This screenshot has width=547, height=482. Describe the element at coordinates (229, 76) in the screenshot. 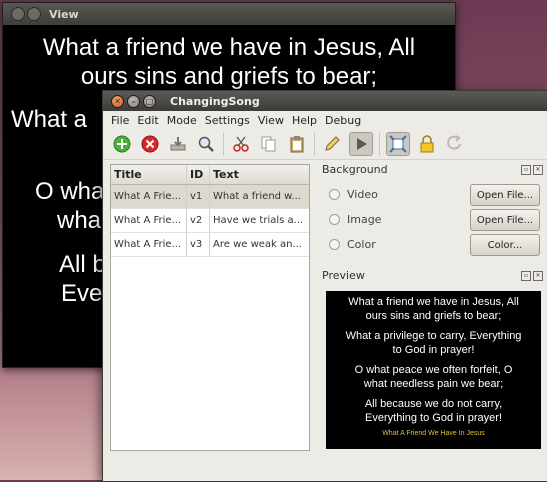

I see `view-line-2: ours sins and griefs to bear;` at that location.